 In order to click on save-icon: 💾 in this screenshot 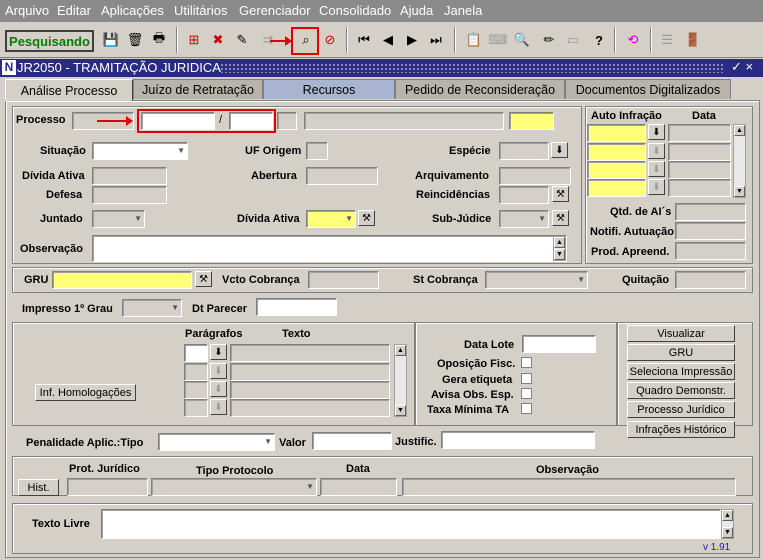, I will do `click(111, 40)`.